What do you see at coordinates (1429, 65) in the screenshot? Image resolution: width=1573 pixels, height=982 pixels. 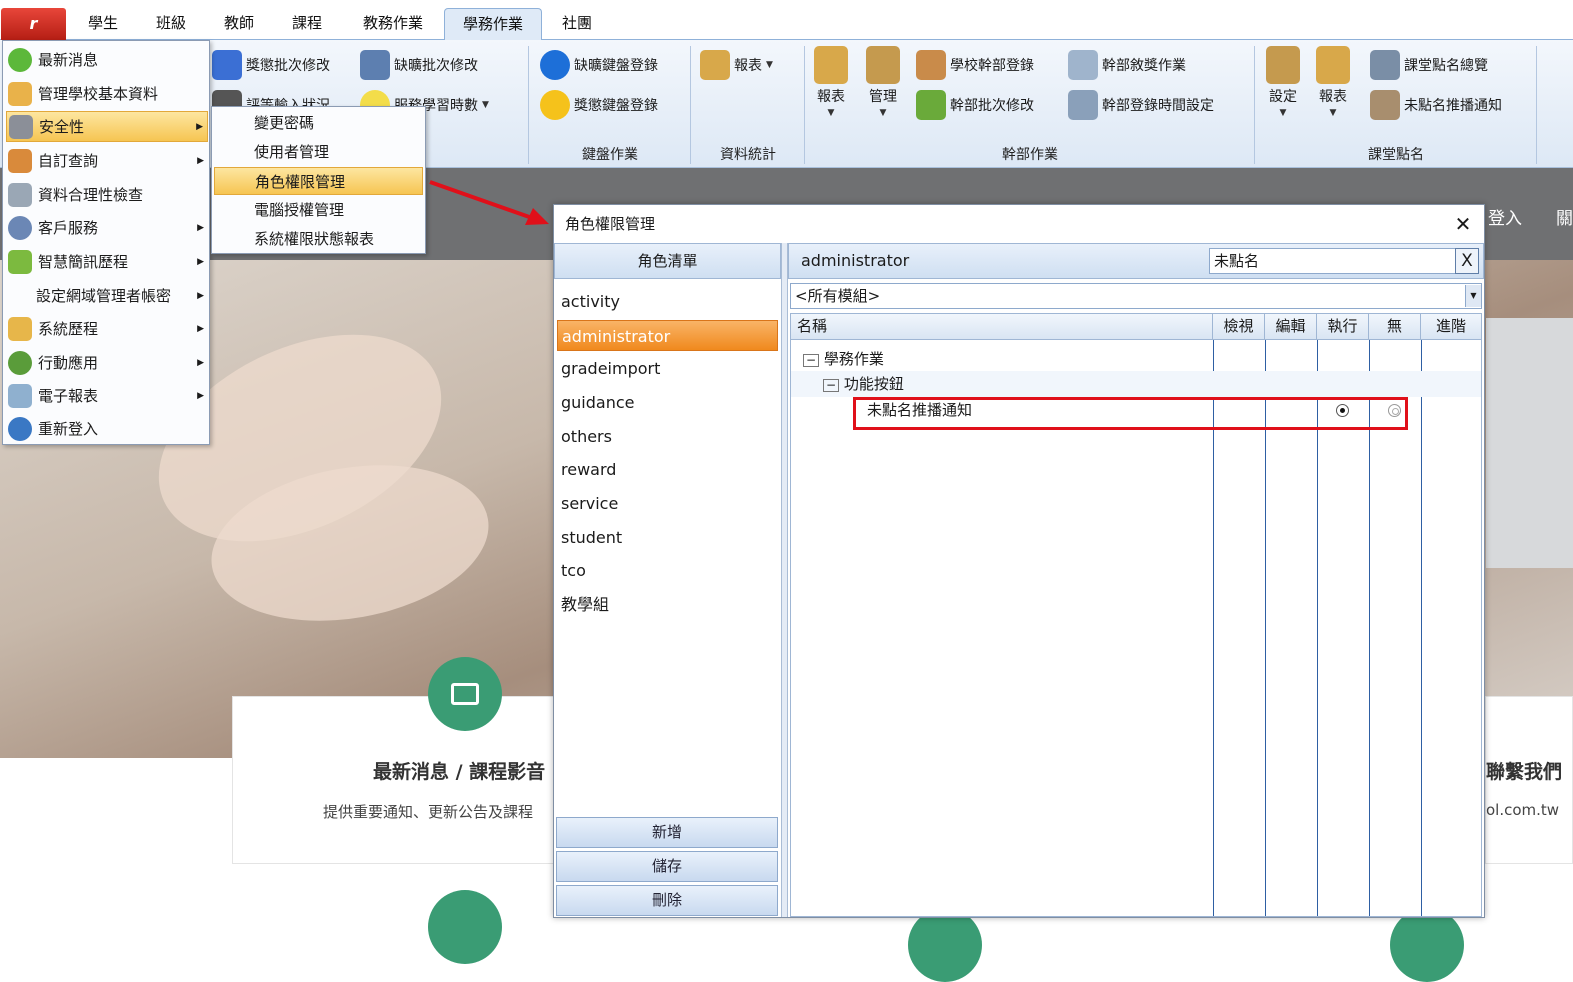 I see `rollcall-overview-button: 課堂點名總覽` at bounding box center [1429, 65].